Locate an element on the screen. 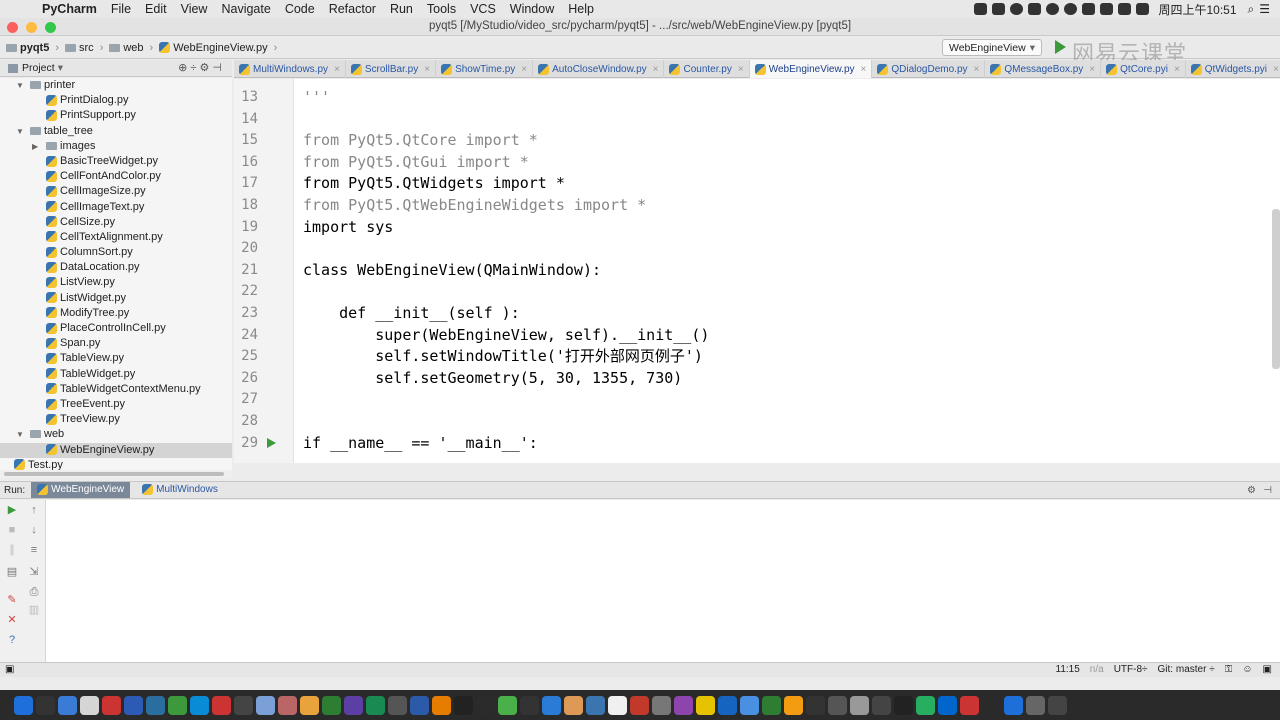 This screenshot has height=720, width=1280. tree-file: BasicTreeWidget.py is located at coordinates (116, 161).